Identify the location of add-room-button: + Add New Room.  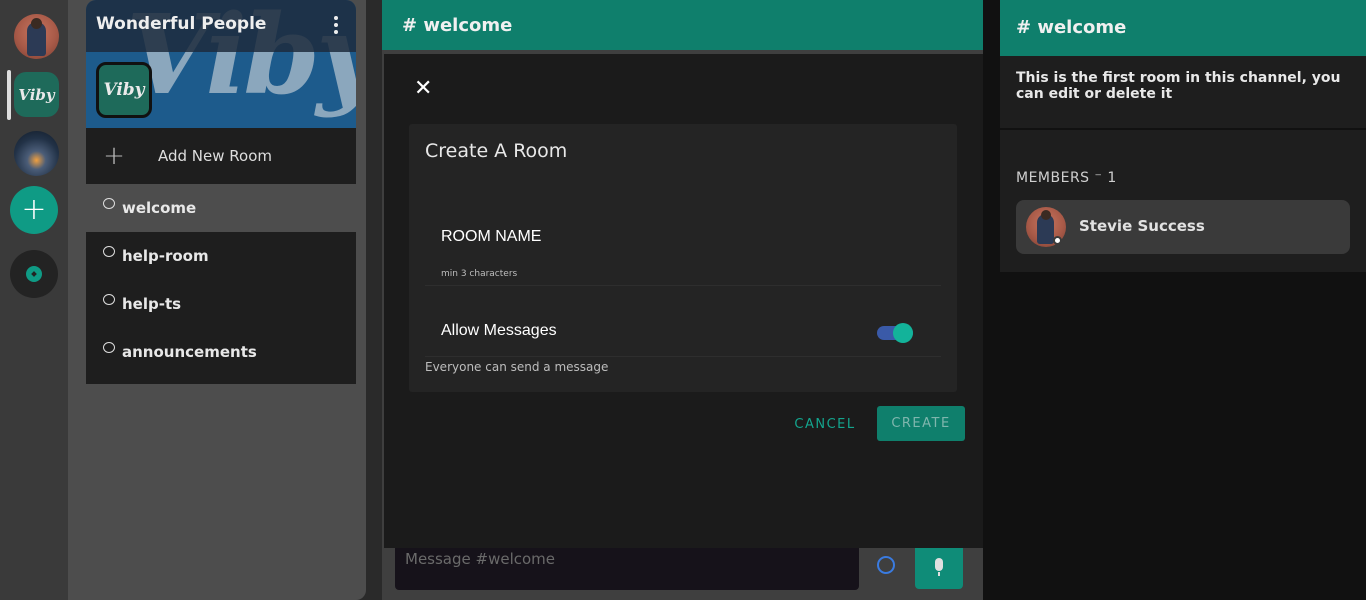
(221, 156).